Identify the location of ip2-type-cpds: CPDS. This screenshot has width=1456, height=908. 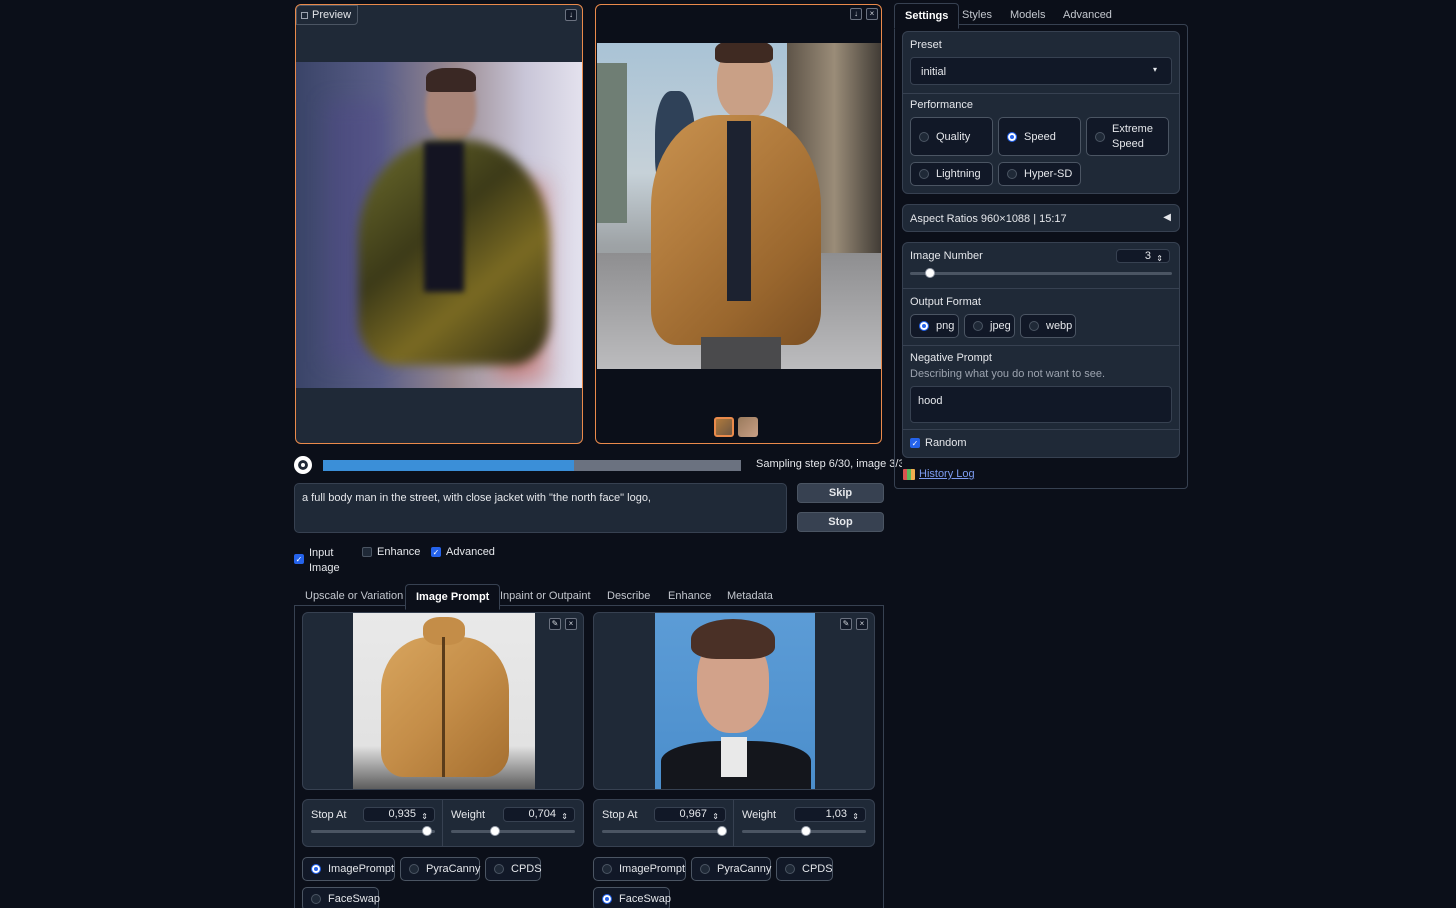
(804, 869).